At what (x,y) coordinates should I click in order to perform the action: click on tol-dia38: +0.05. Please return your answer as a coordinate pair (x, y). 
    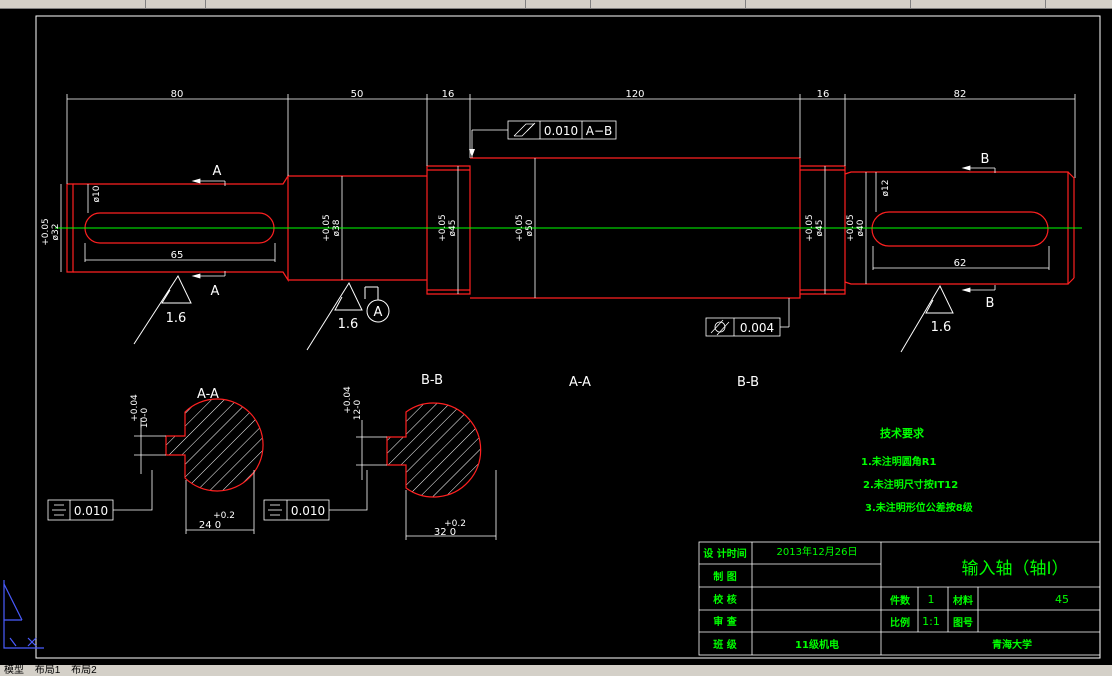
    Looking at the image, I should click on (327, 228).